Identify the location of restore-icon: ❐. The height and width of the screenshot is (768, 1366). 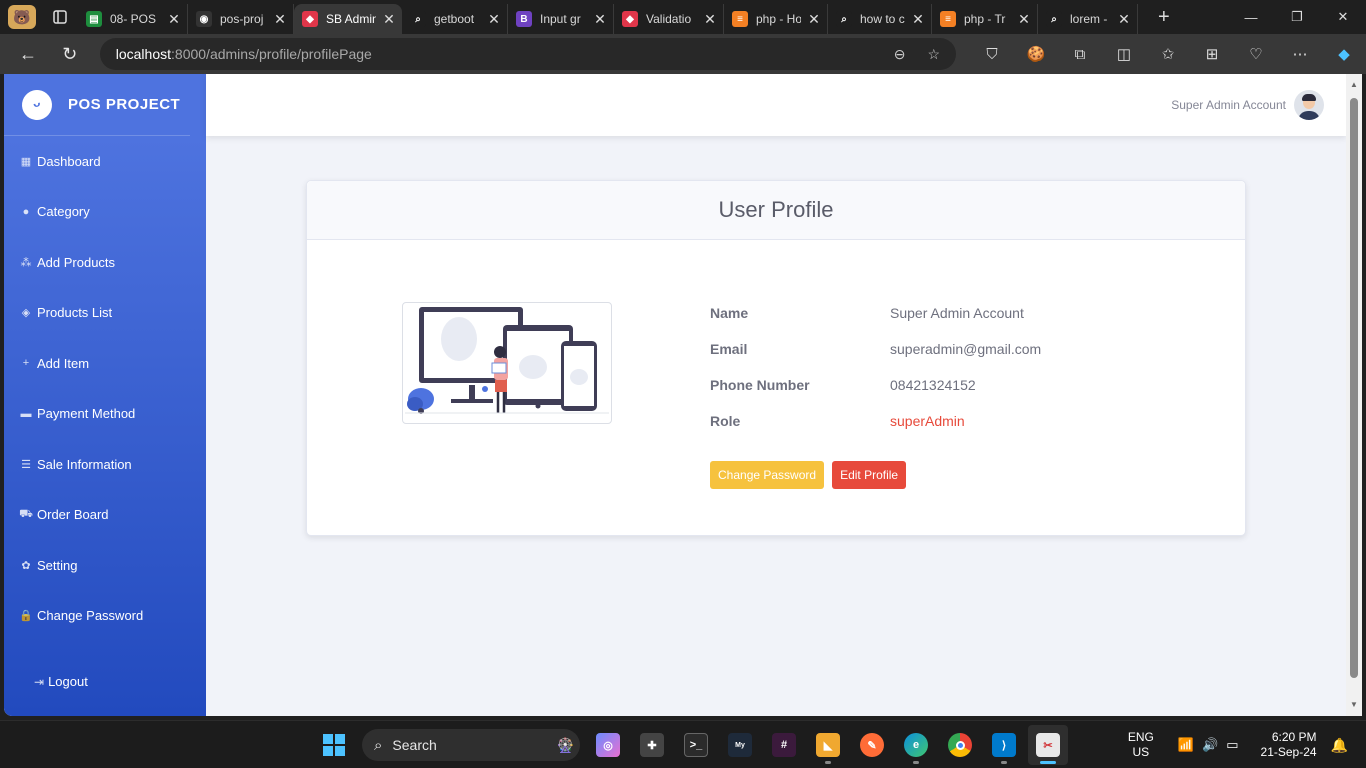
(1297, 17).